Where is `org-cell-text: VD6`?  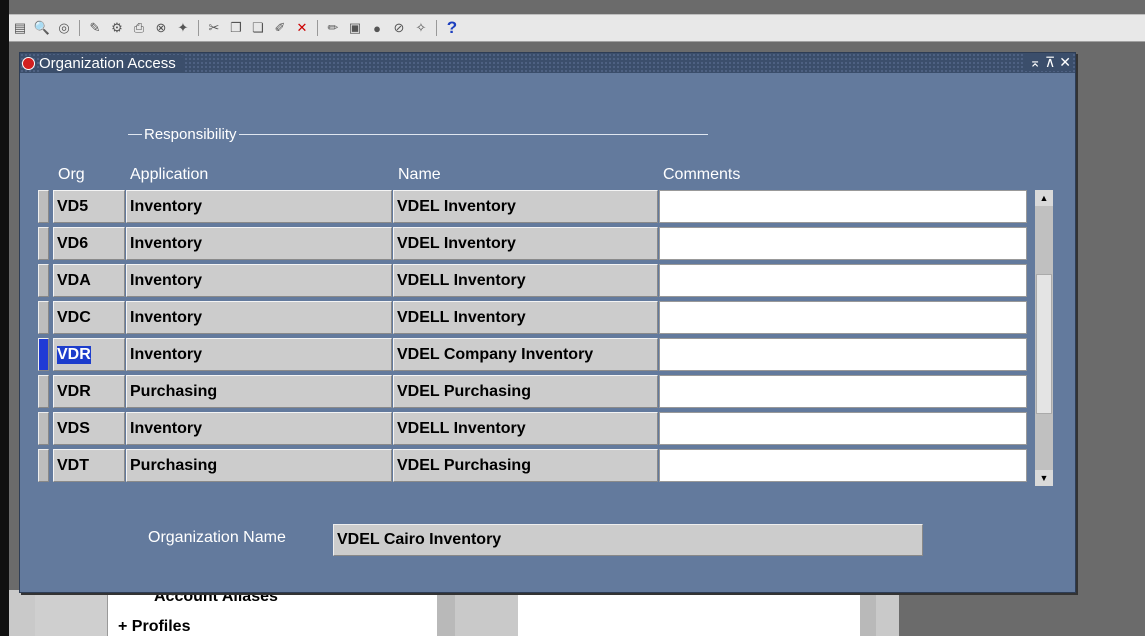
org-cell-text: VD6 is located at coordinates (73, 243).